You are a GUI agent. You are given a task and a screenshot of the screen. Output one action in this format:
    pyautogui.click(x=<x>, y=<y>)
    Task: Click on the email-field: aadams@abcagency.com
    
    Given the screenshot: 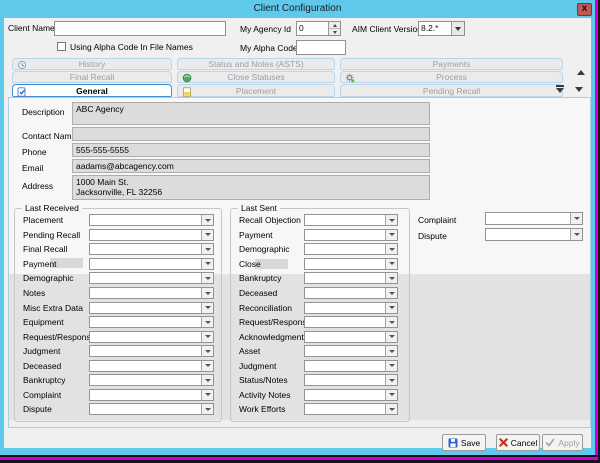 What is the action you would take?
    pyautogui.click(x=251, y=166)
    